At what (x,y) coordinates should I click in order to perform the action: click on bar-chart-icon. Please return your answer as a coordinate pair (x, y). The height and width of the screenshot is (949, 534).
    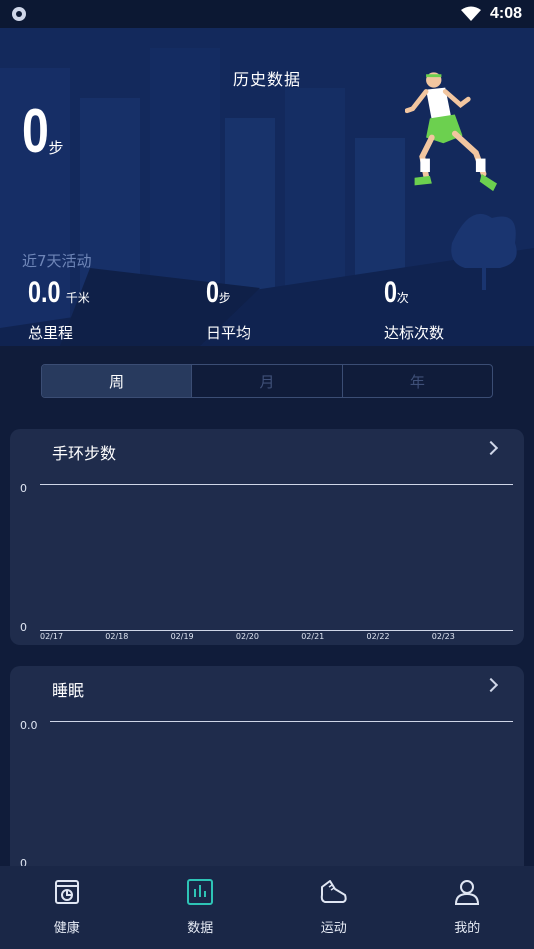
    Looking at the image, I should click on (200, 892).